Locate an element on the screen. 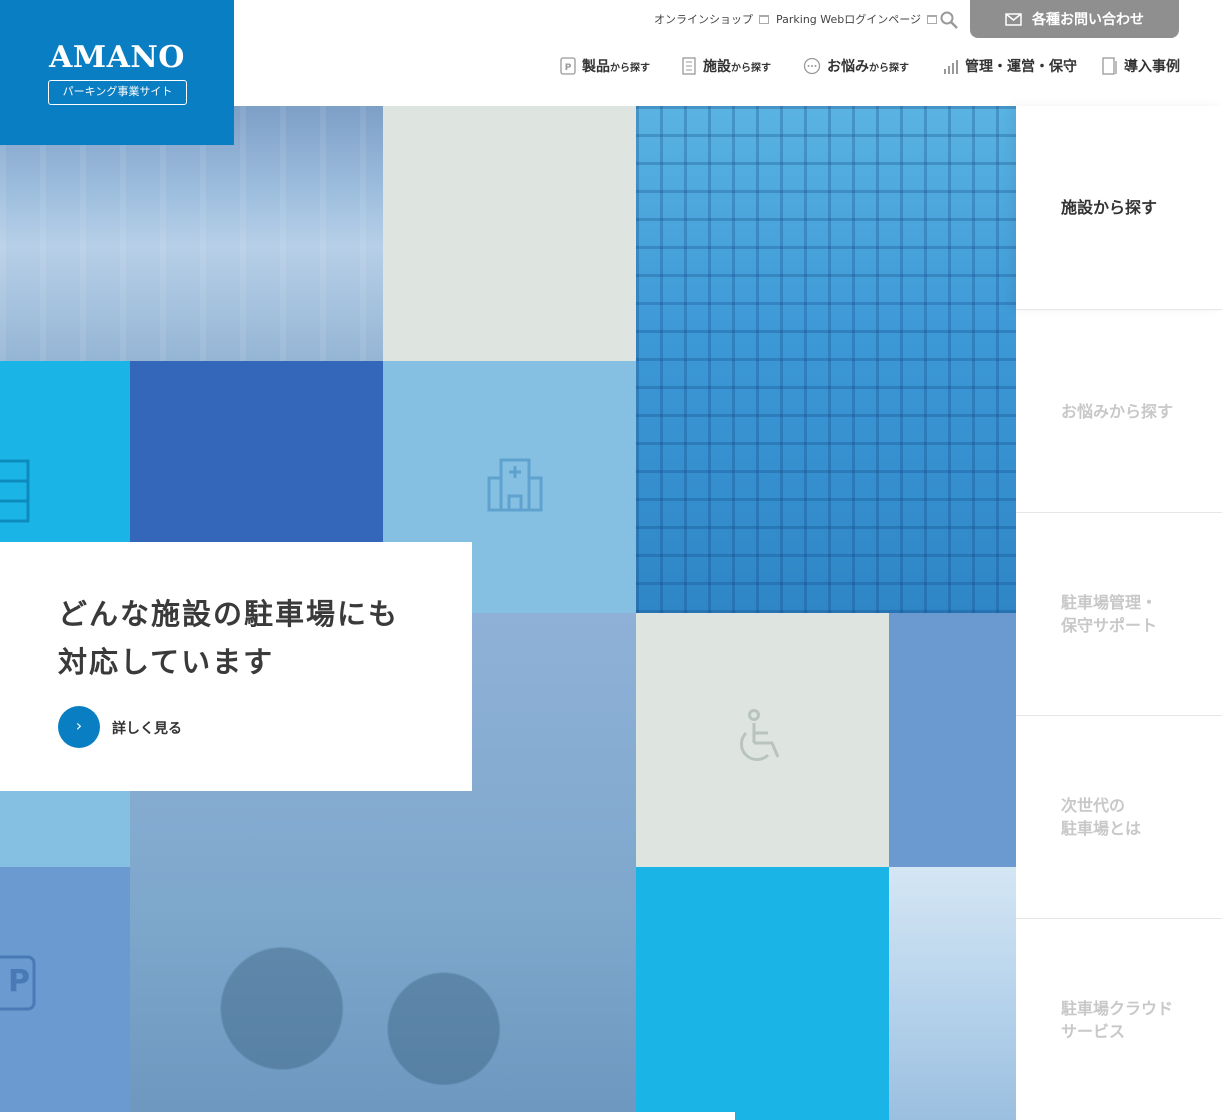 The width and height of the screenshot is (1222, 1120). hero-photo-facility-building is located at coordinates (829, 359).